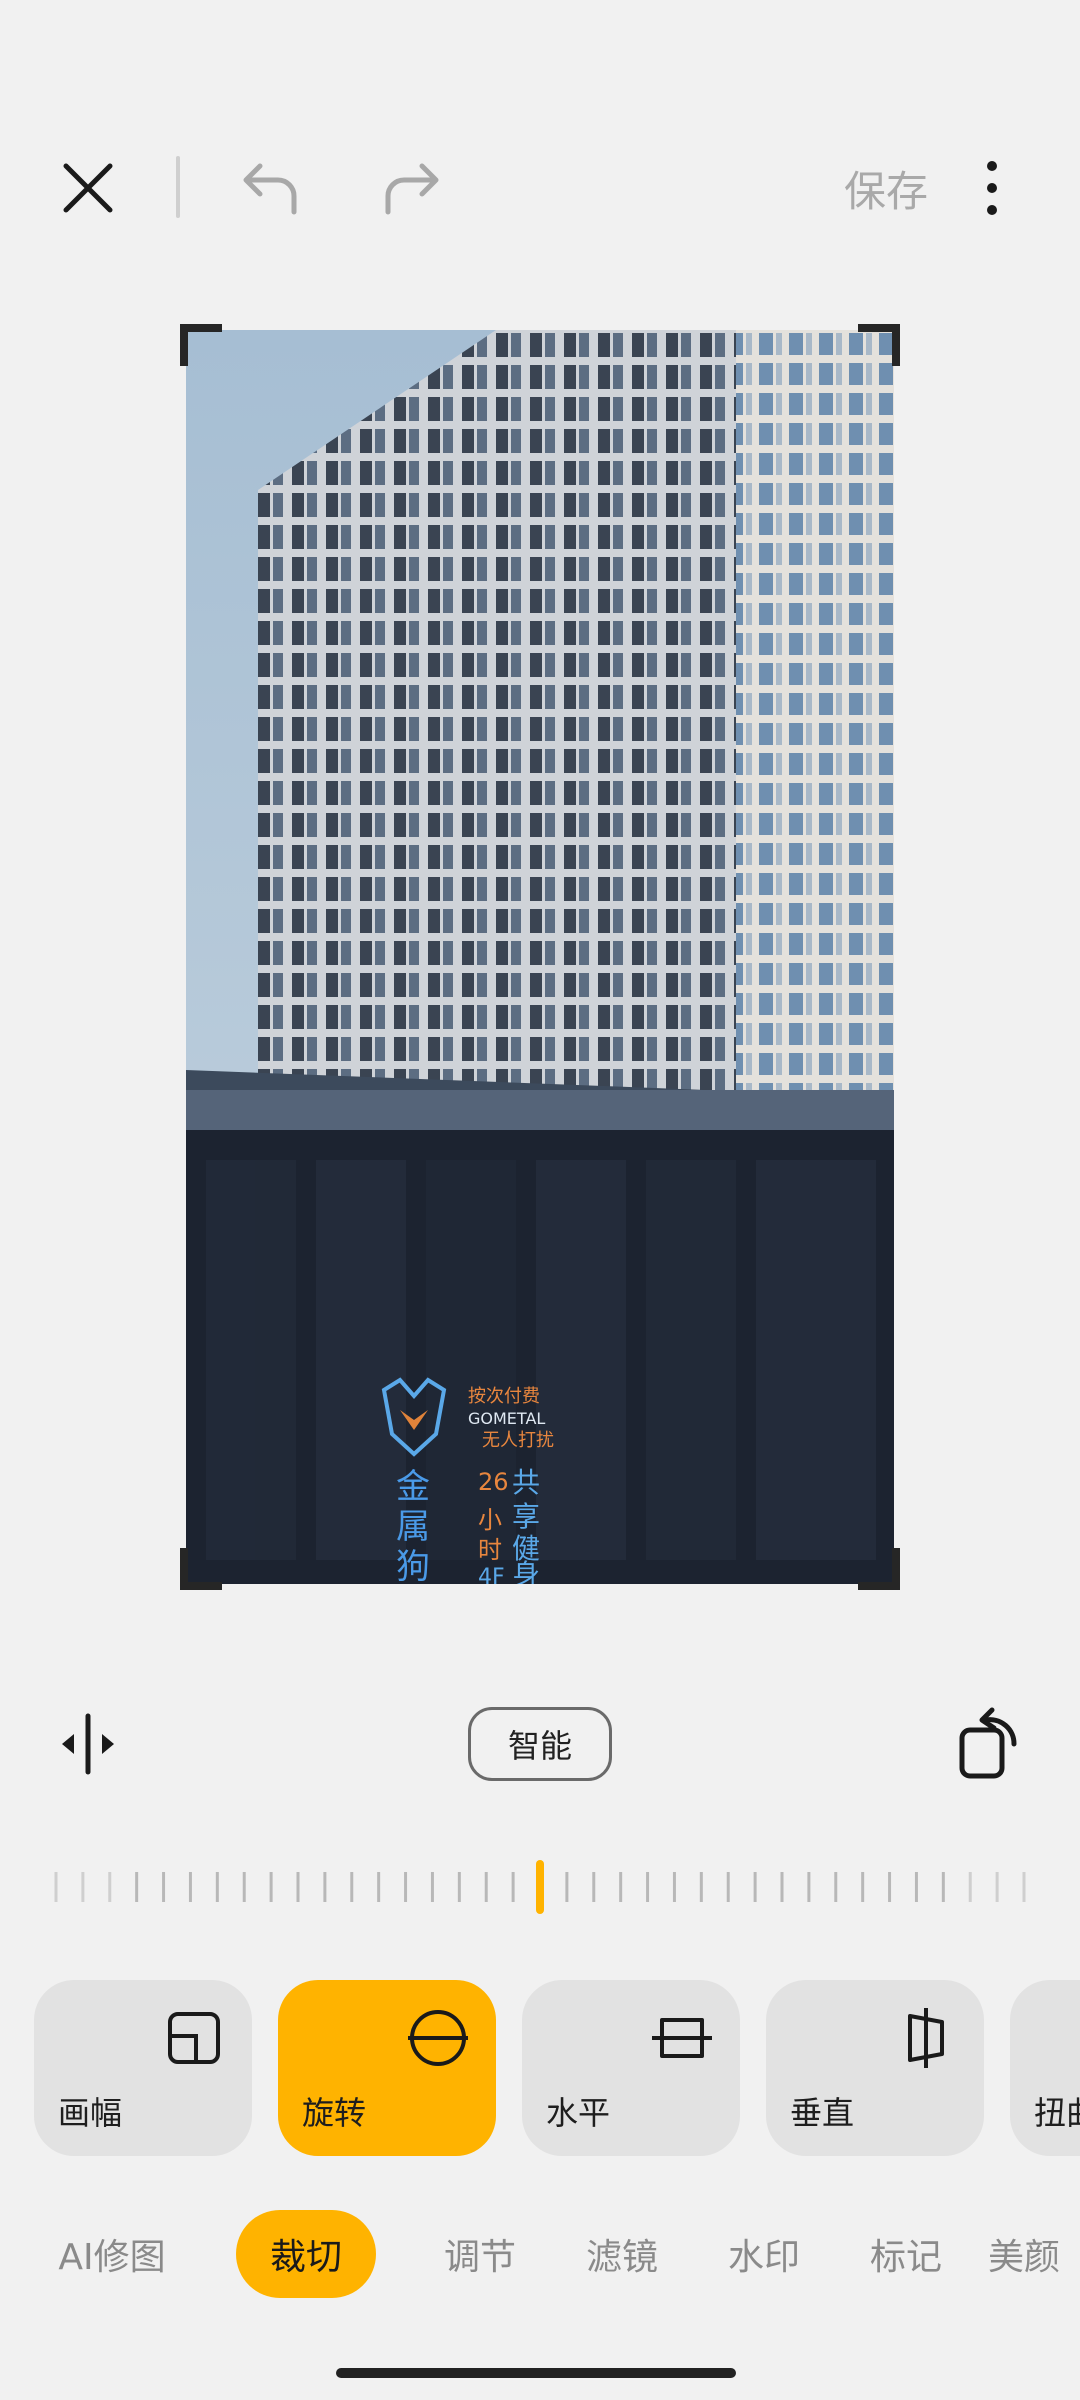 Image resolution: width=1080 pixels, height=2400 pixels. What do you see at coordinates (879, 1569) in the screenshot?
I see `crop-handle-bottom-right` at bounding box center [879, 1569].